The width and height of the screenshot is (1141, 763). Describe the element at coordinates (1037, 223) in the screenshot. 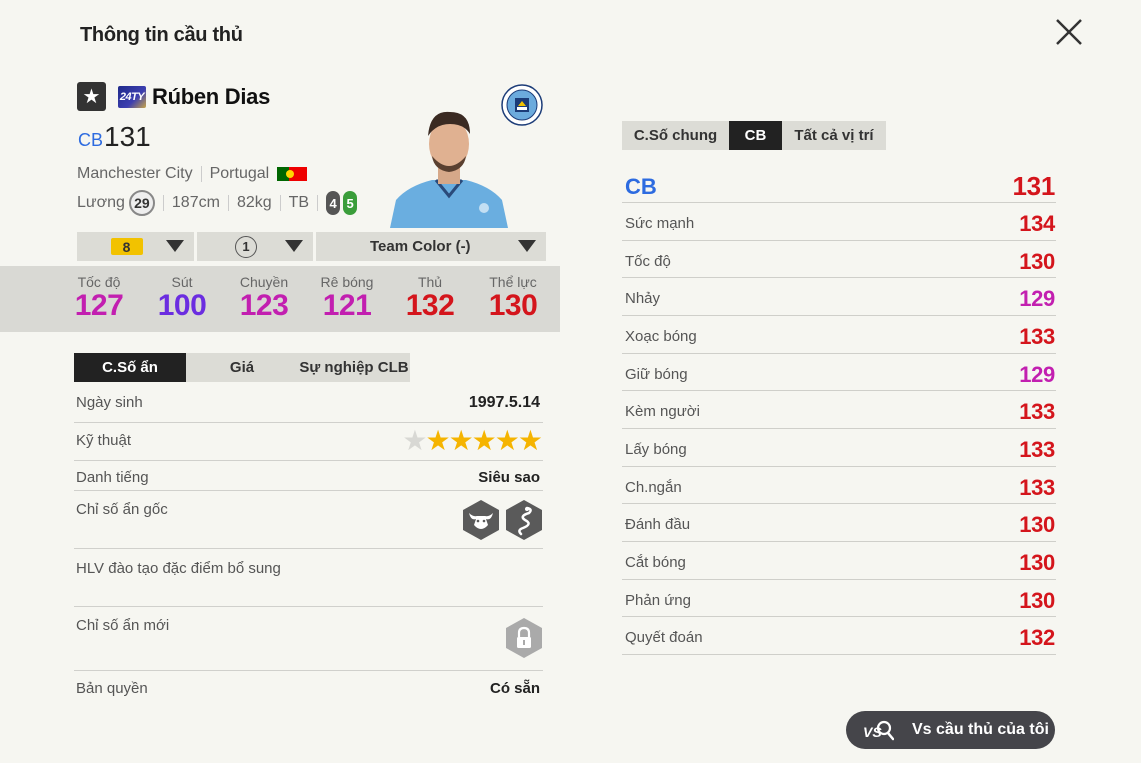

I see `attribute-value: 134` at that location.